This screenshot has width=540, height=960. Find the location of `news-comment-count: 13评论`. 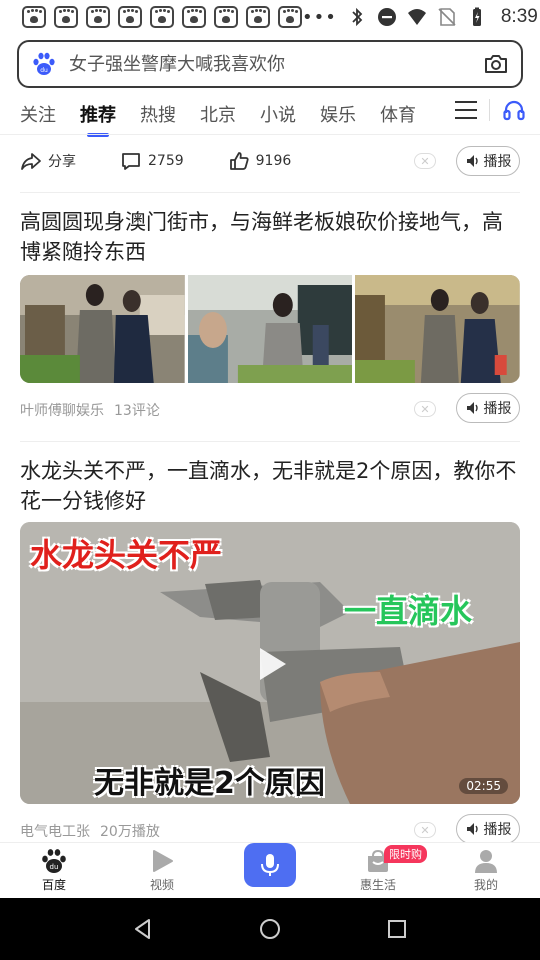

news-comment-count: 13评论 is located at coordinates (137, 411).